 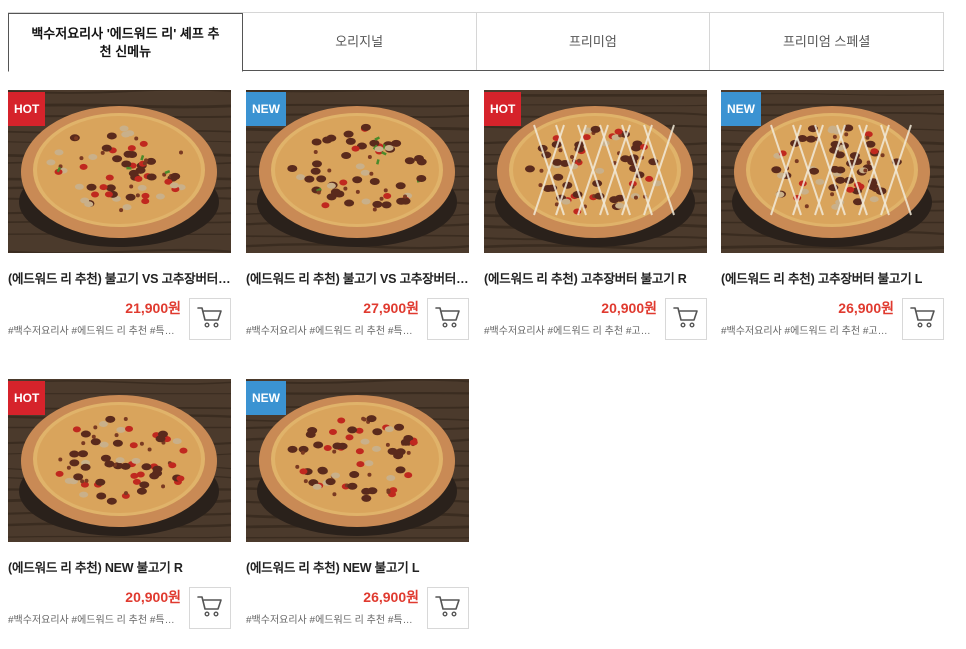 I want to click on product-price: 21,900원, so click(x=153, y=308).